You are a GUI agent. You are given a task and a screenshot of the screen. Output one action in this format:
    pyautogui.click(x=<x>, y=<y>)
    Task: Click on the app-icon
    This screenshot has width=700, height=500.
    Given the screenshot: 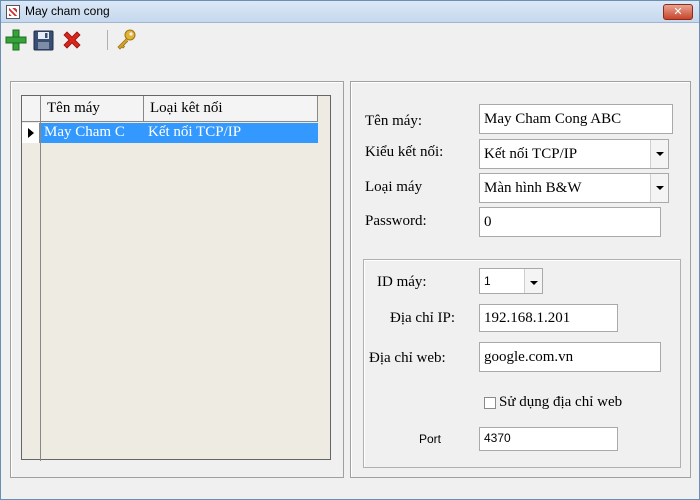 What is the action you would take?
    pyautogui.click(x=13, y=12)
    